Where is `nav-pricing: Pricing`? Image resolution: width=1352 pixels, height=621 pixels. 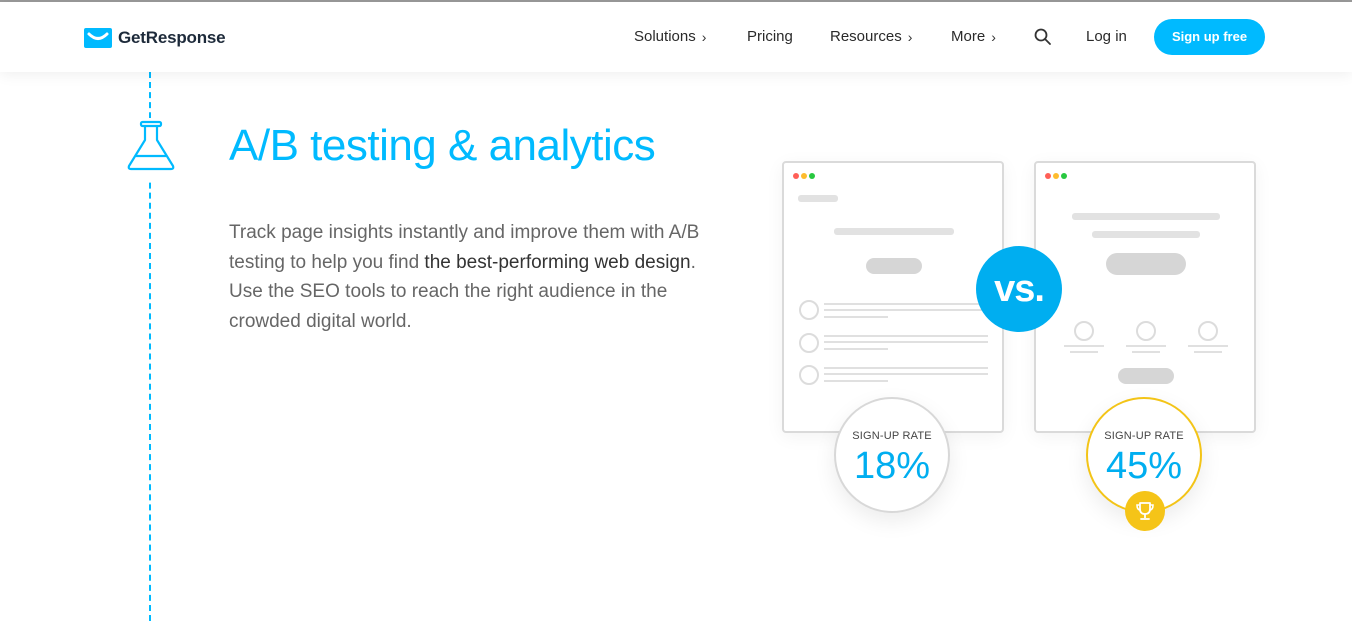
nav-pricing: Pricing is located at coordinates (770, 37).